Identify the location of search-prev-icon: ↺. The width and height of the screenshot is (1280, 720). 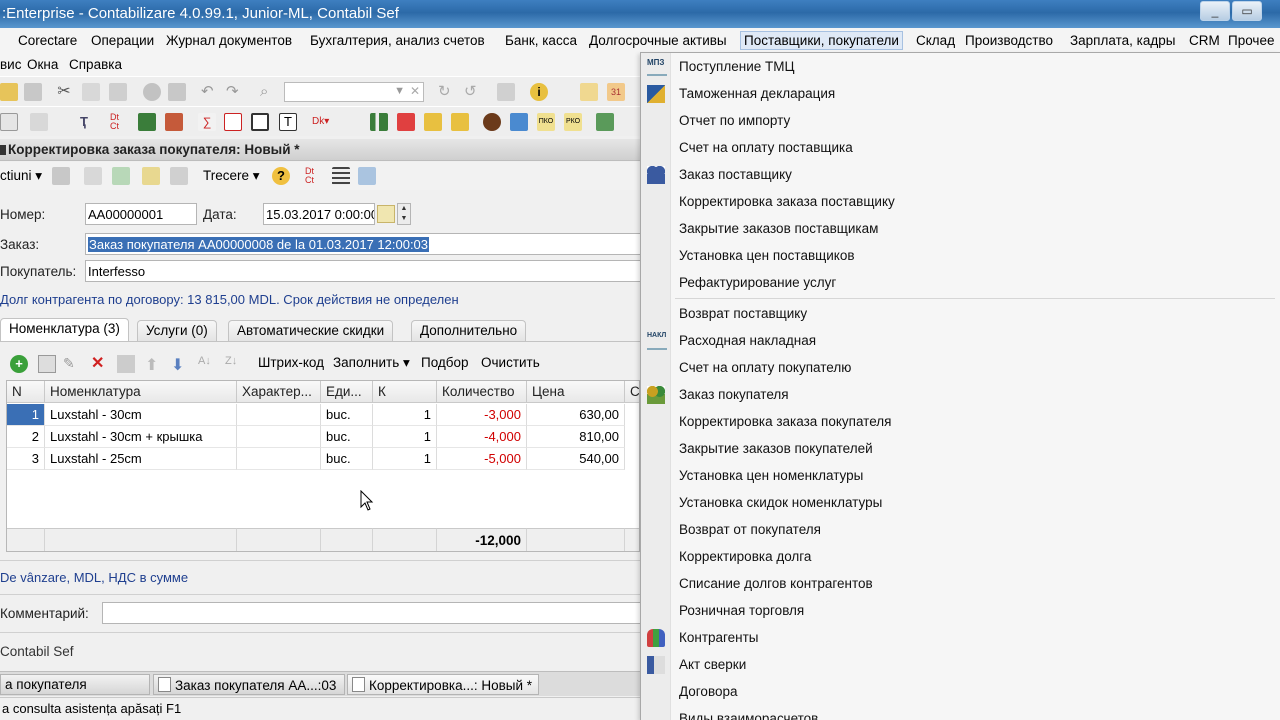
(473, 92).